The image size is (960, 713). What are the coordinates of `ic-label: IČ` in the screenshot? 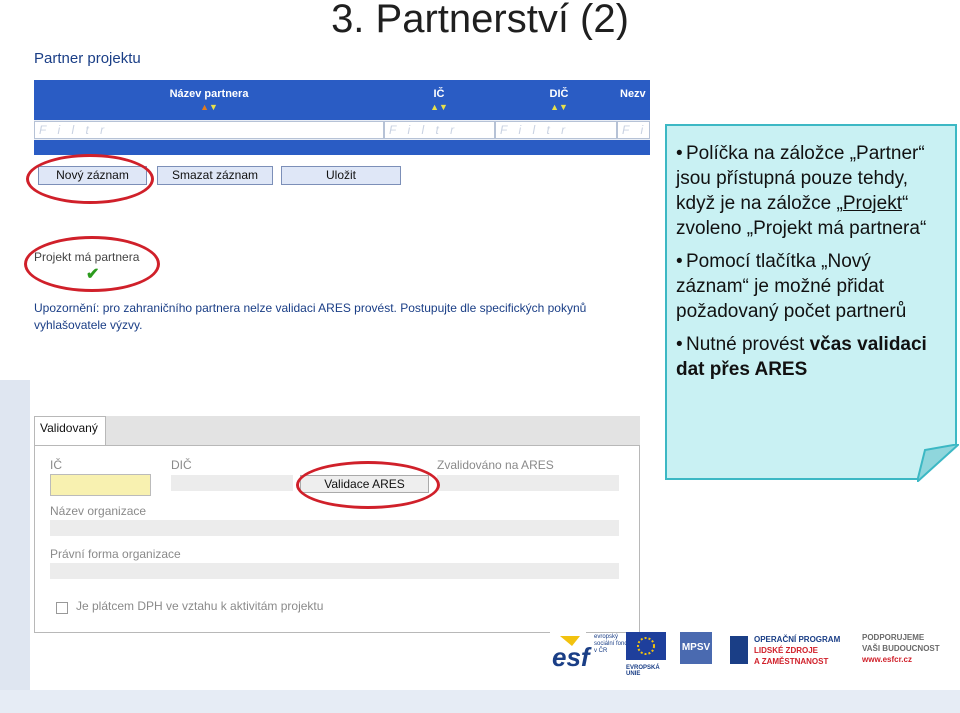 It's located at (56, 465).